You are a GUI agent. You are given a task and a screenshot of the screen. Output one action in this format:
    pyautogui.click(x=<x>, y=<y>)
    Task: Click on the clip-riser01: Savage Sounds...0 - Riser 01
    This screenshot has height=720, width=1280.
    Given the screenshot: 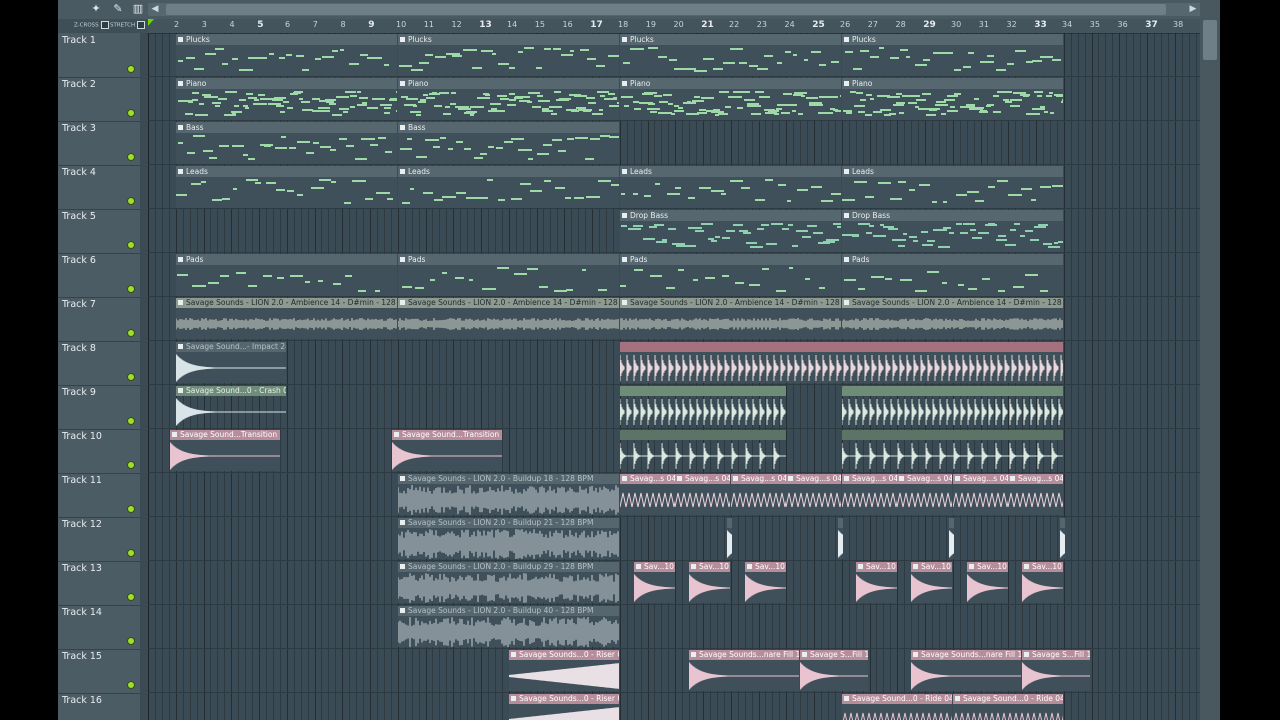 What is the action you would take?
    pyautogui.click(x=564, y=670)
    